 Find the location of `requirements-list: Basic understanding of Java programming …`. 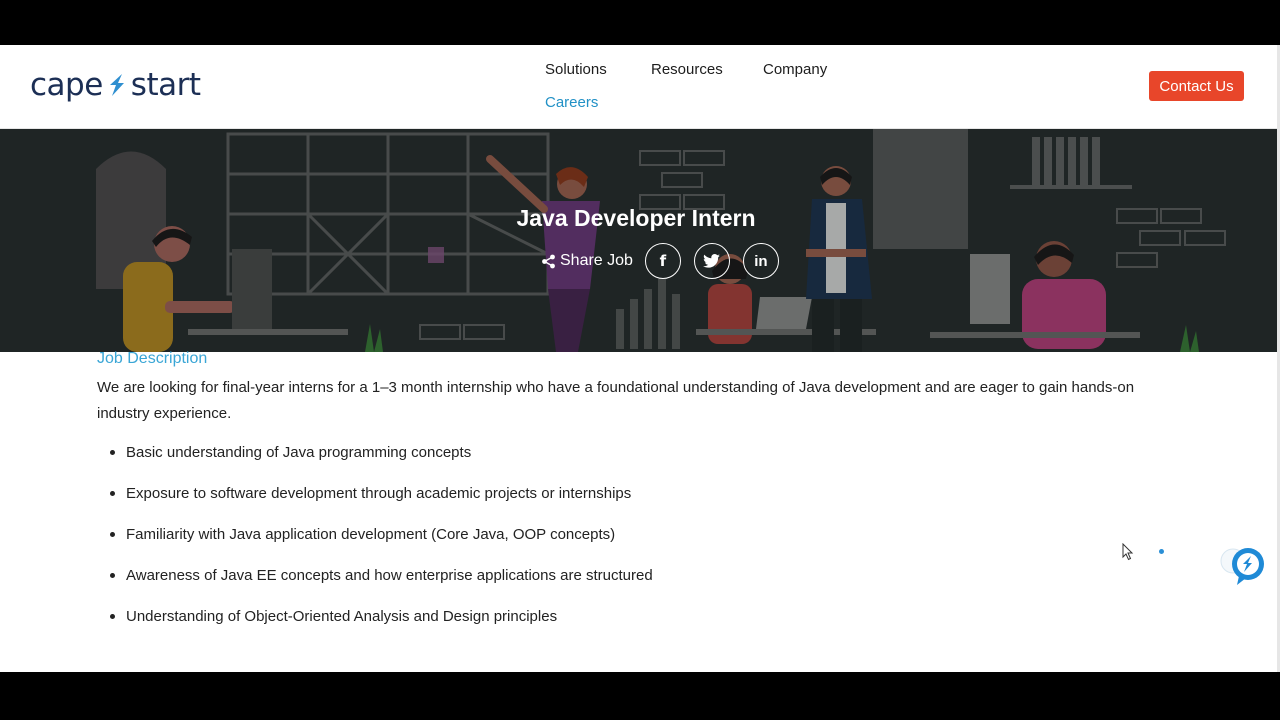

requirements-list: Basic understanding of Java programming … is located at coordinates (381, 542).